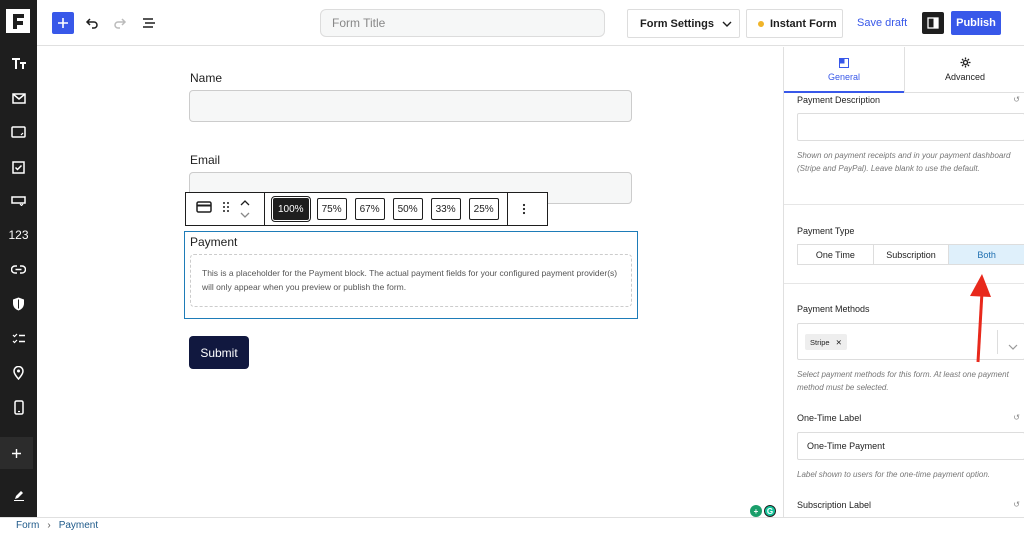 The width and height of the screenshot is (1024, 533). What do you see at coordinates (910, 127) in the screenshot?
I see `payment-description-input` at bounding box center [910, 127].